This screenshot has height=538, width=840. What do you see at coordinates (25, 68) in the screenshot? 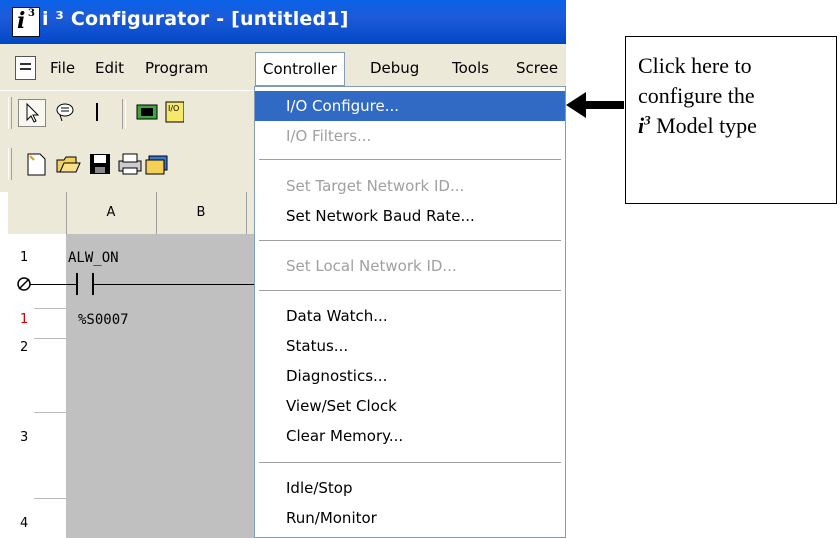
I see `document-menu-icon` at bounding box center [25, 68].